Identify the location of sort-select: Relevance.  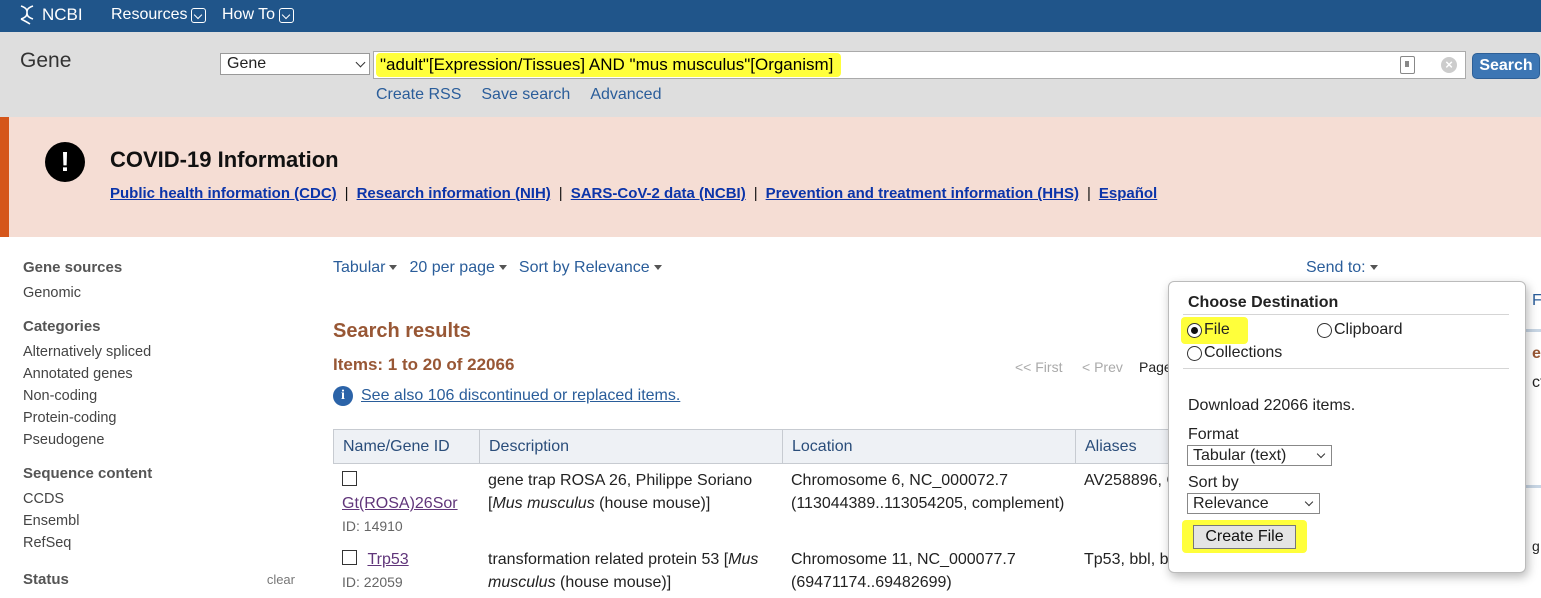
(1253, 503).